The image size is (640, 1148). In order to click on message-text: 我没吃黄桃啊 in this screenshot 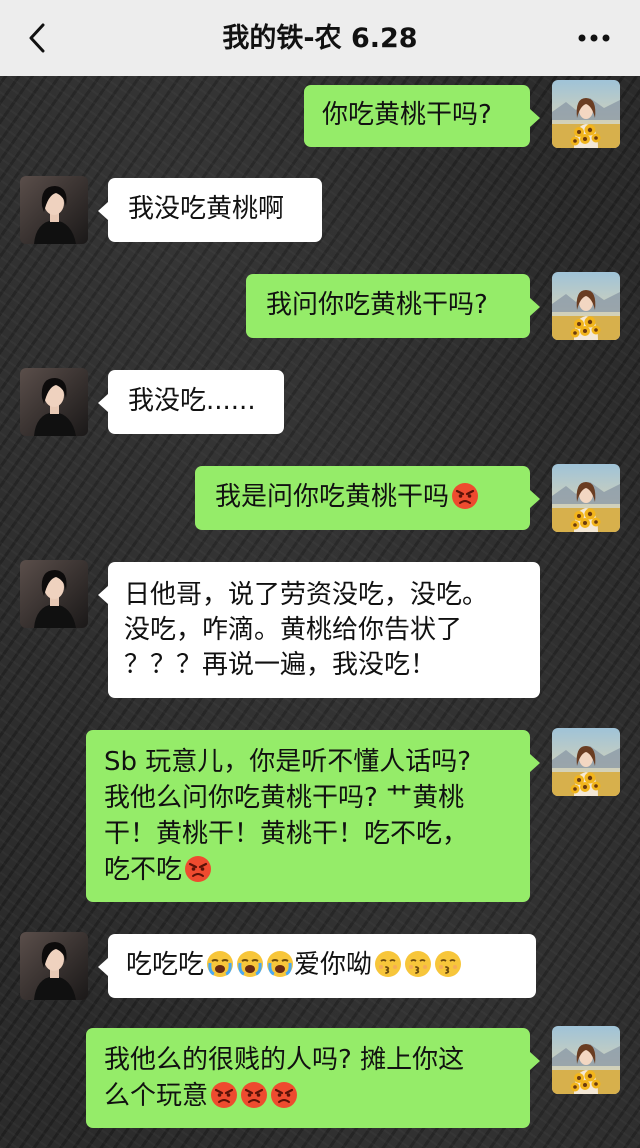, I will do `click(206, 209)`.